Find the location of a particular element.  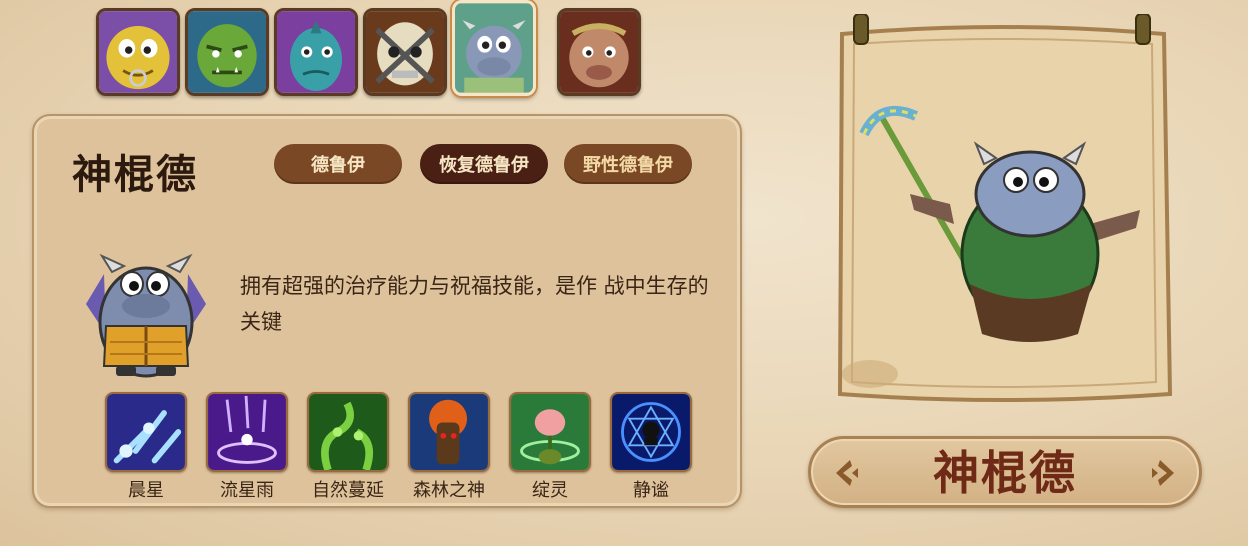

skill-nature-vines: 自然蔓延 is located at coordinates (348, 447).